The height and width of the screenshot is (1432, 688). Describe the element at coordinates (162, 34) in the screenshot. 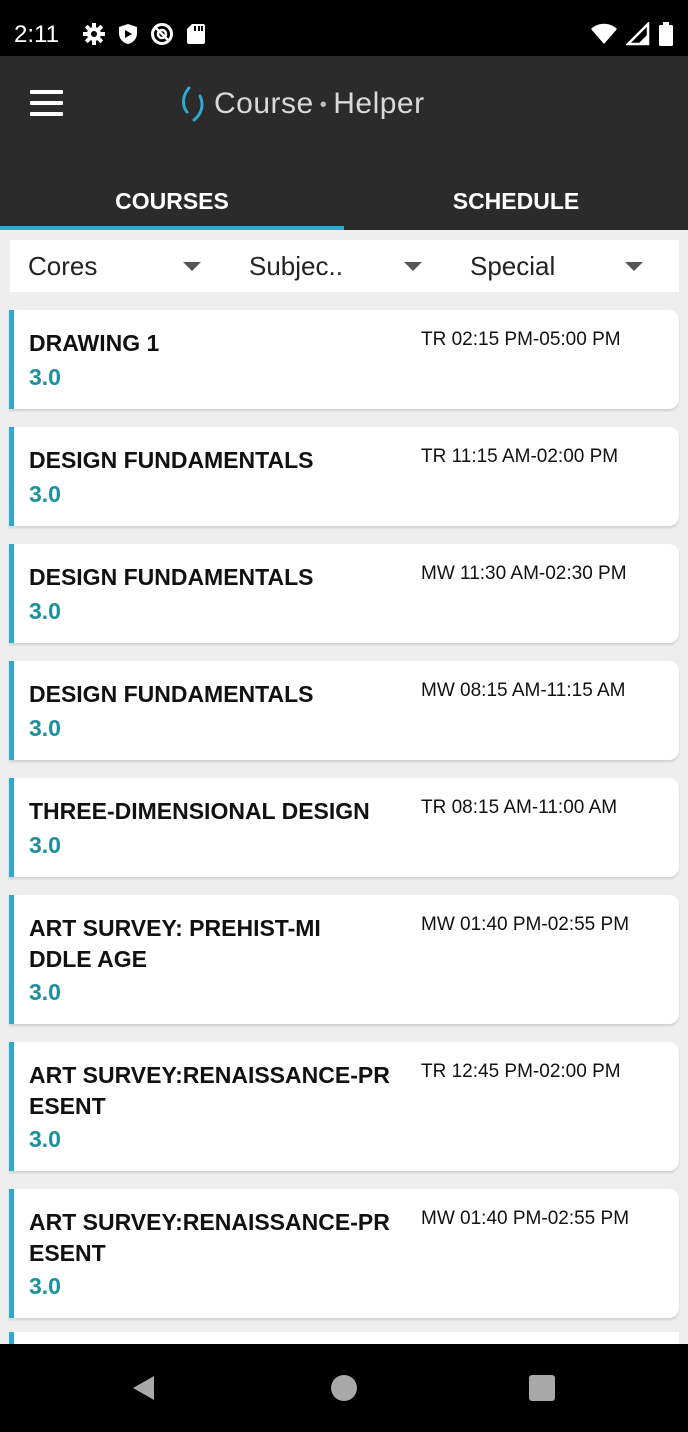

I see `no-entry-icon` at that location.